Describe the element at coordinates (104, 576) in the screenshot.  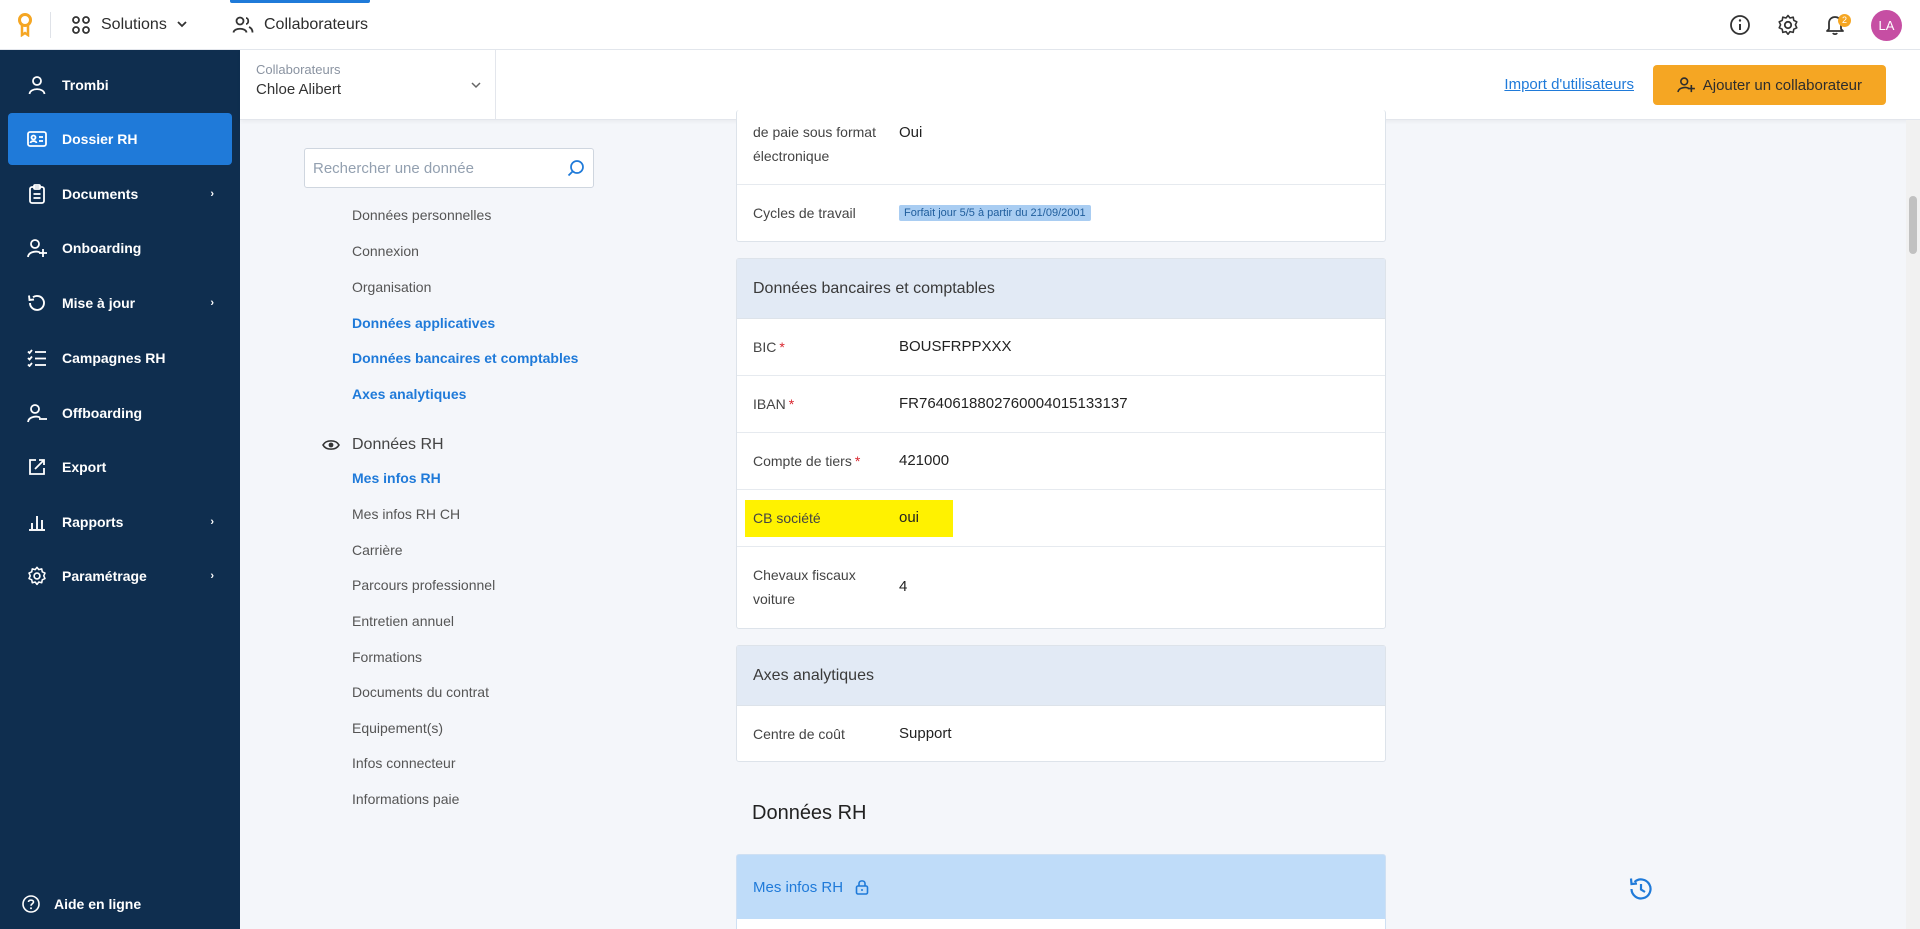
I see `sidebar-item-label: Paramétrage` at that location.